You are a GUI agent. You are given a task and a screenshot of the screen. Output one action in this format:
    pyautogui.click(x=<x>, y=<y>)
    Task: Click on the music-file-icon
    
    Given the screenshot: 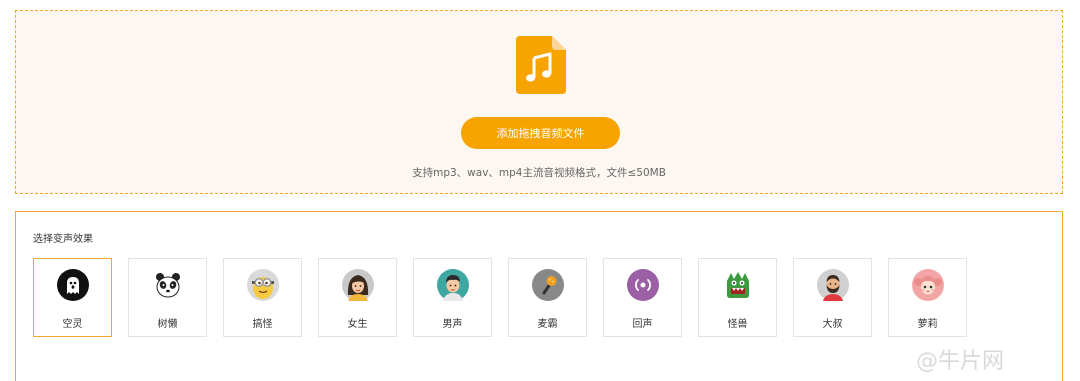 What is the action you would take?
    pyautogui.click(x=541, y=65)
    